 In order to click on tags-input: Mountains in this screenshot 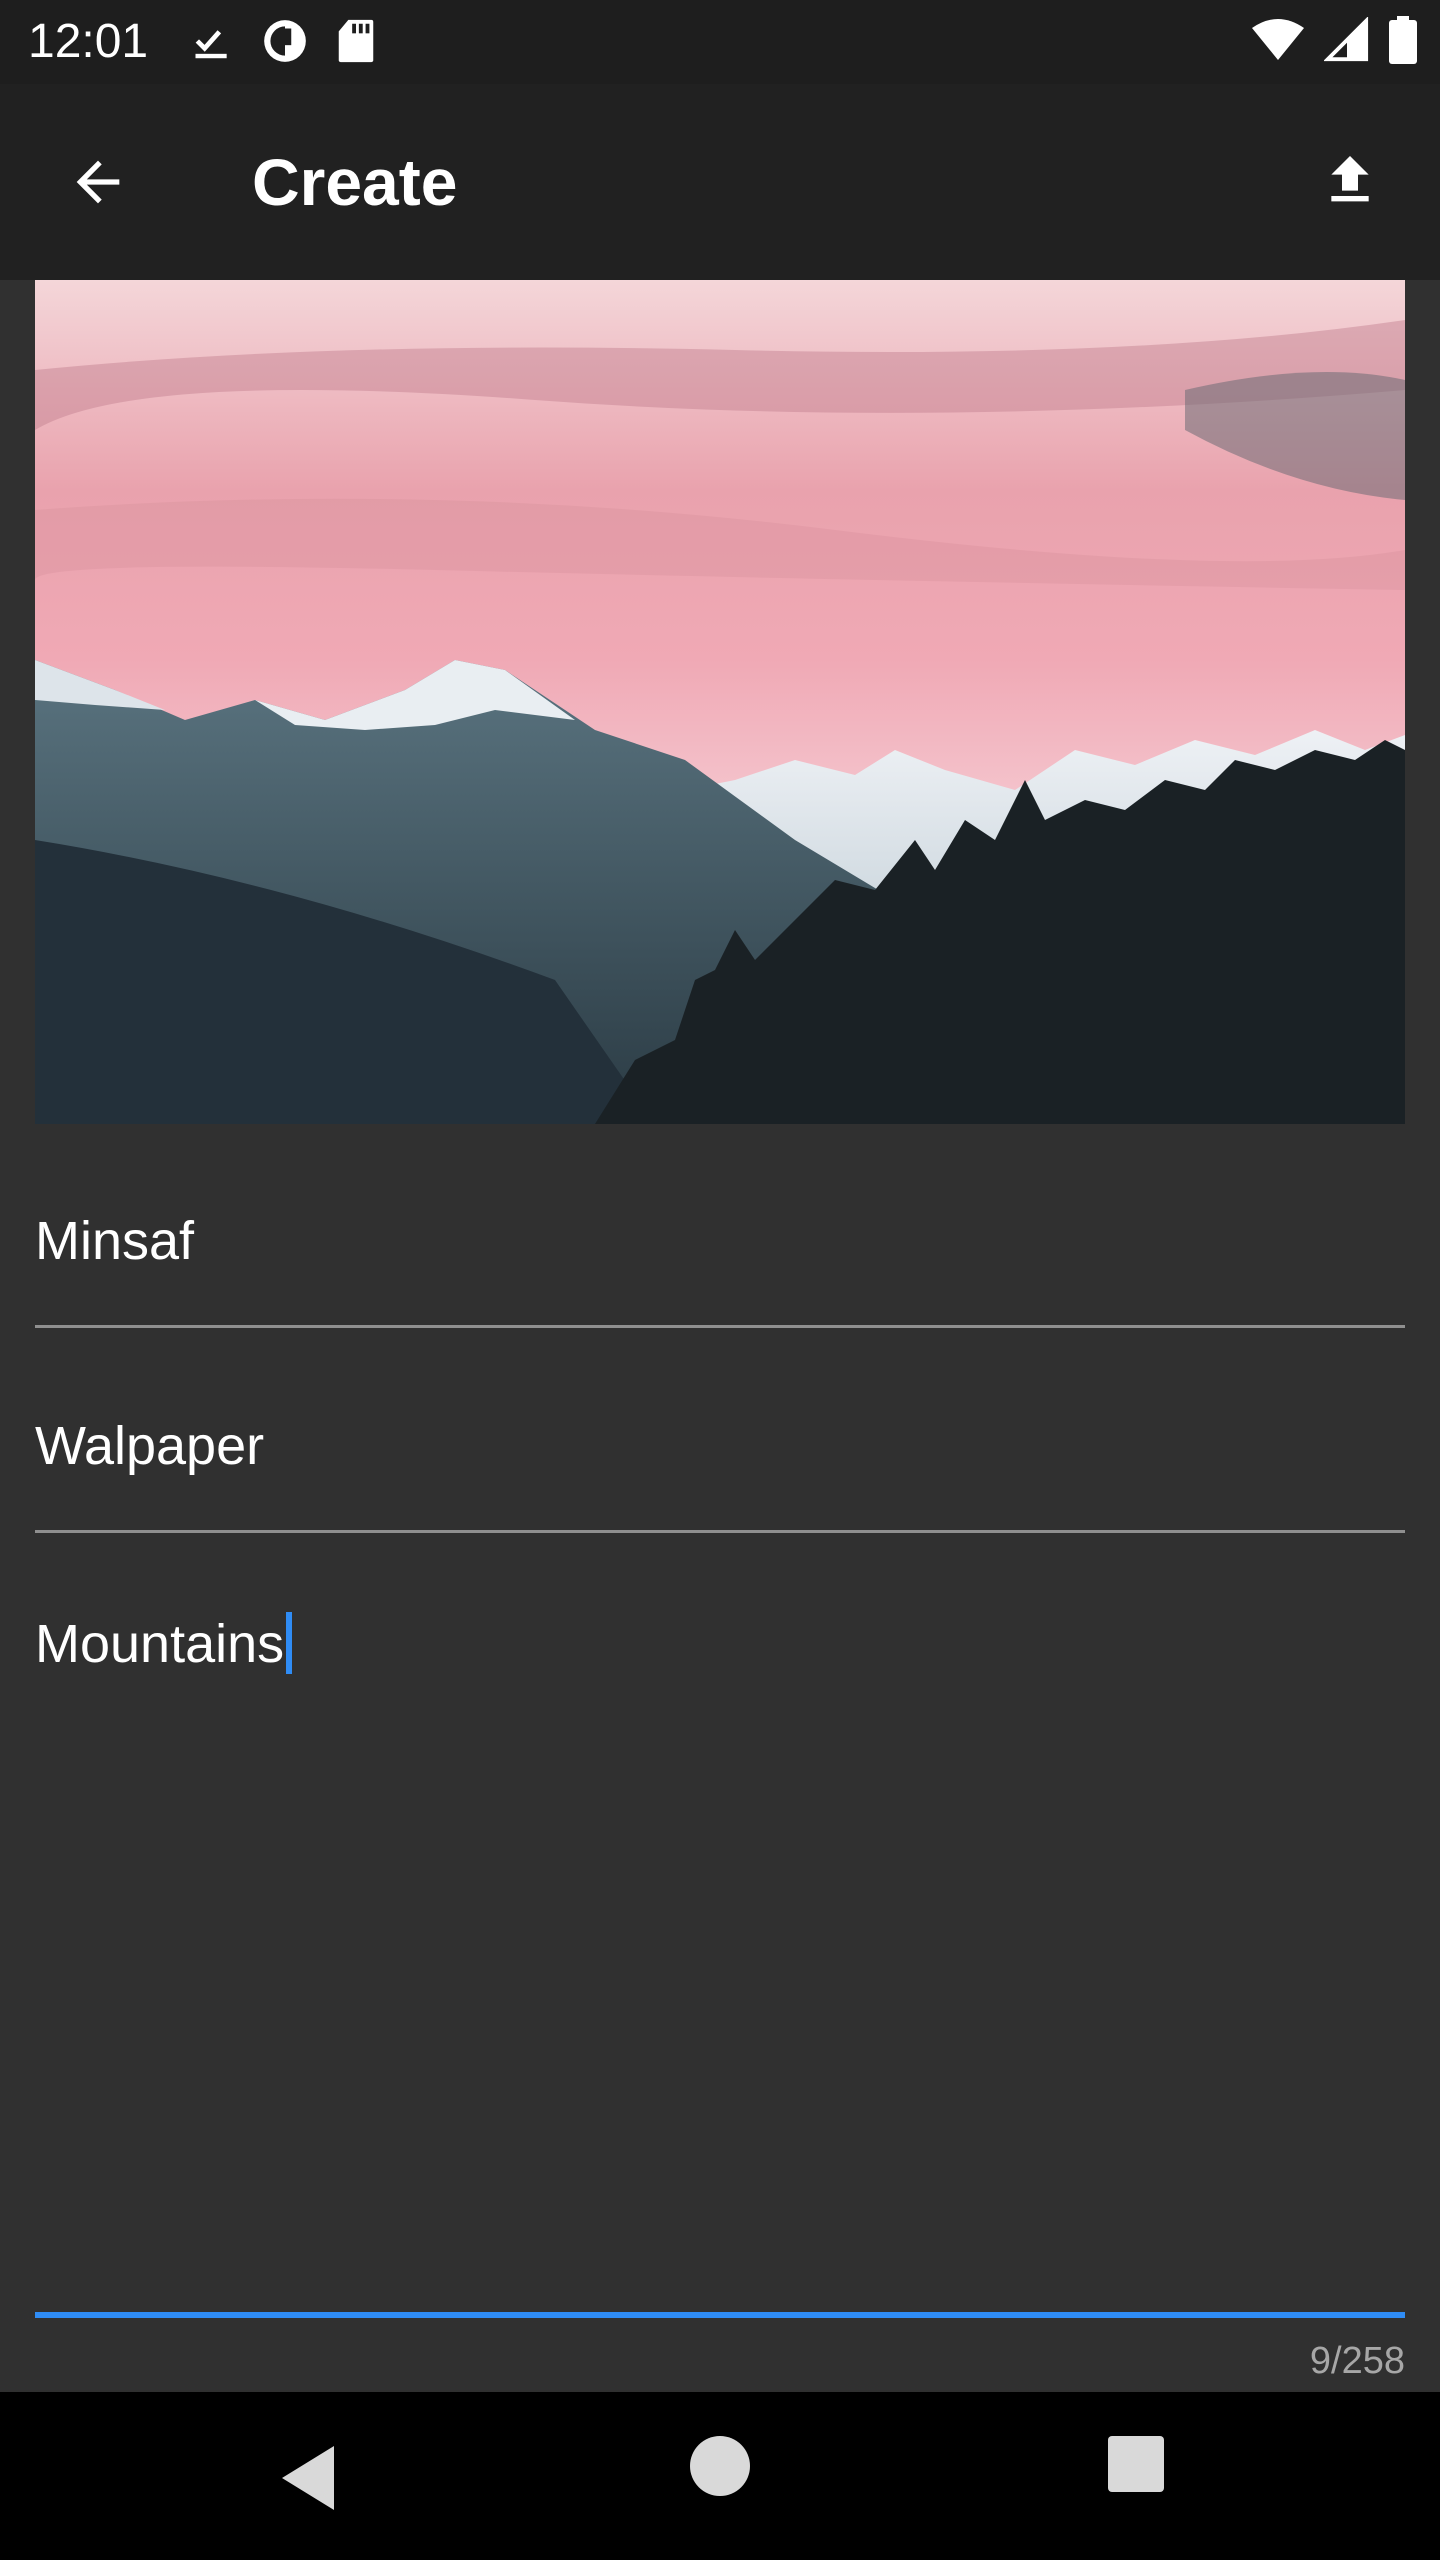, I will do `click(164, 1643)`.